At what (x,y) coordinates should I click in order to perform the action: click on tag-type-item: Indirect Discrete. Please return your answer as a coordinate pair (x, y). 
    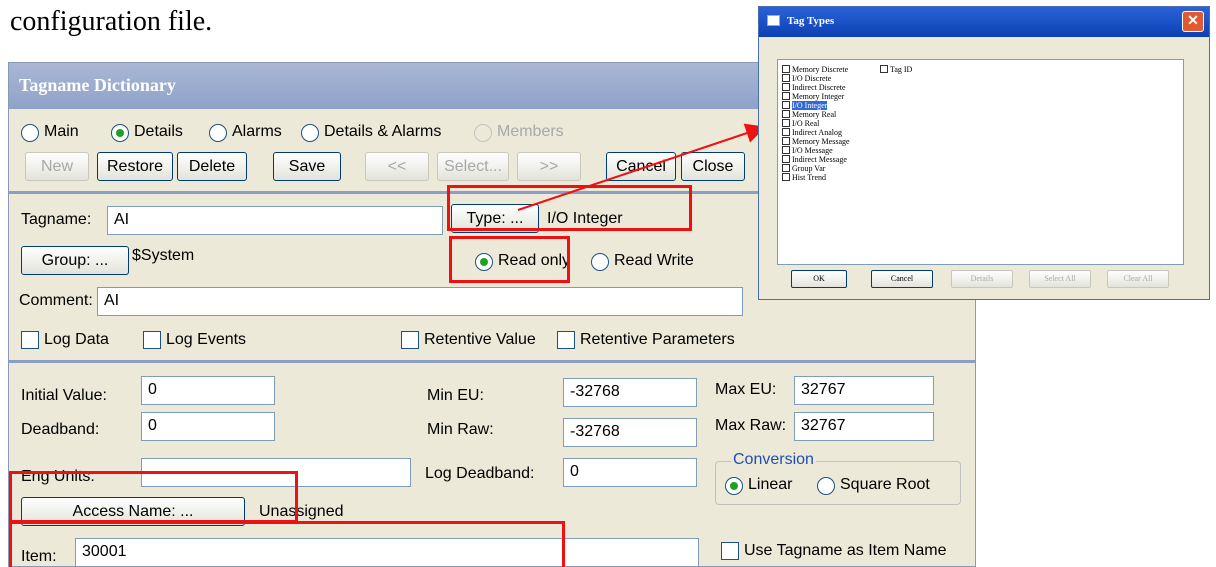
    Looking at the image, I should click on (814, 87).